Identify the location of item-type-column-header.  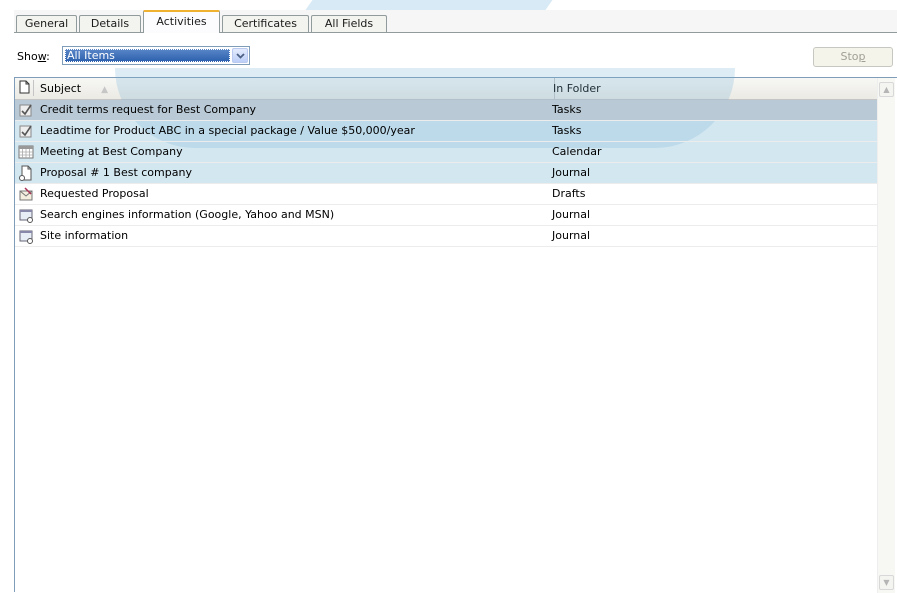
(25, 88).